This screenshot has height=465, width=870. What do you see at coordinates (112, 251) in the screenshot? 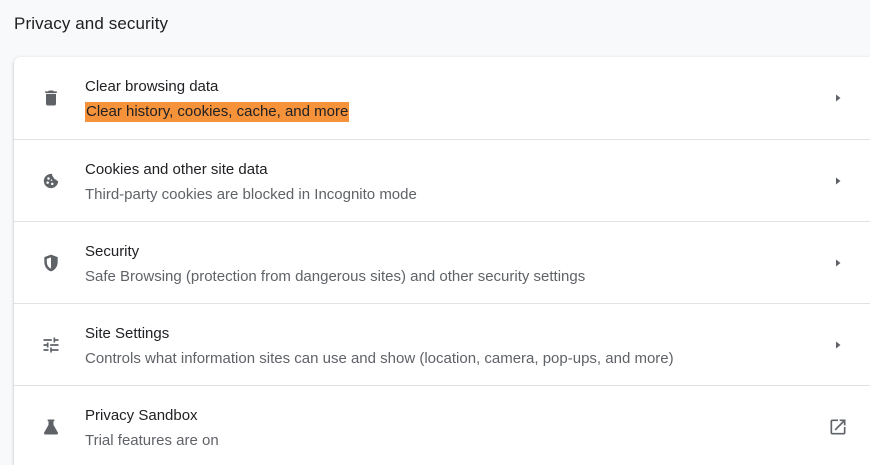
I see `item-label: Security` at bounding box center [112, 251].